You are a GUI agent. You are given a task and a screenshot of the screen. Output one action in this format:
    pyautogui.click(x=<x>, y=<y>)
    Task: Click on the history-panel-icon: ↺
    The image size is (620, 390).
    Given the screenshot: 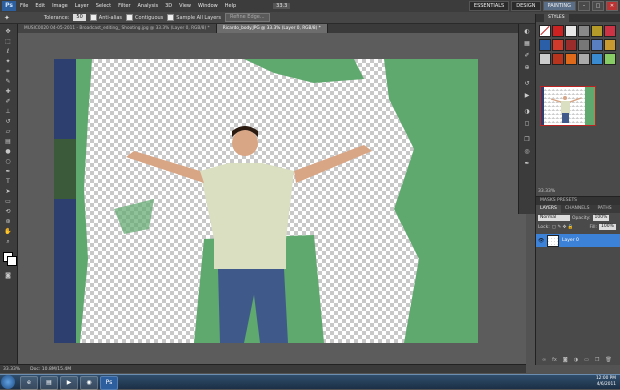 What is the action you would take?
    pyautogui.click(x=527, y=84)
    